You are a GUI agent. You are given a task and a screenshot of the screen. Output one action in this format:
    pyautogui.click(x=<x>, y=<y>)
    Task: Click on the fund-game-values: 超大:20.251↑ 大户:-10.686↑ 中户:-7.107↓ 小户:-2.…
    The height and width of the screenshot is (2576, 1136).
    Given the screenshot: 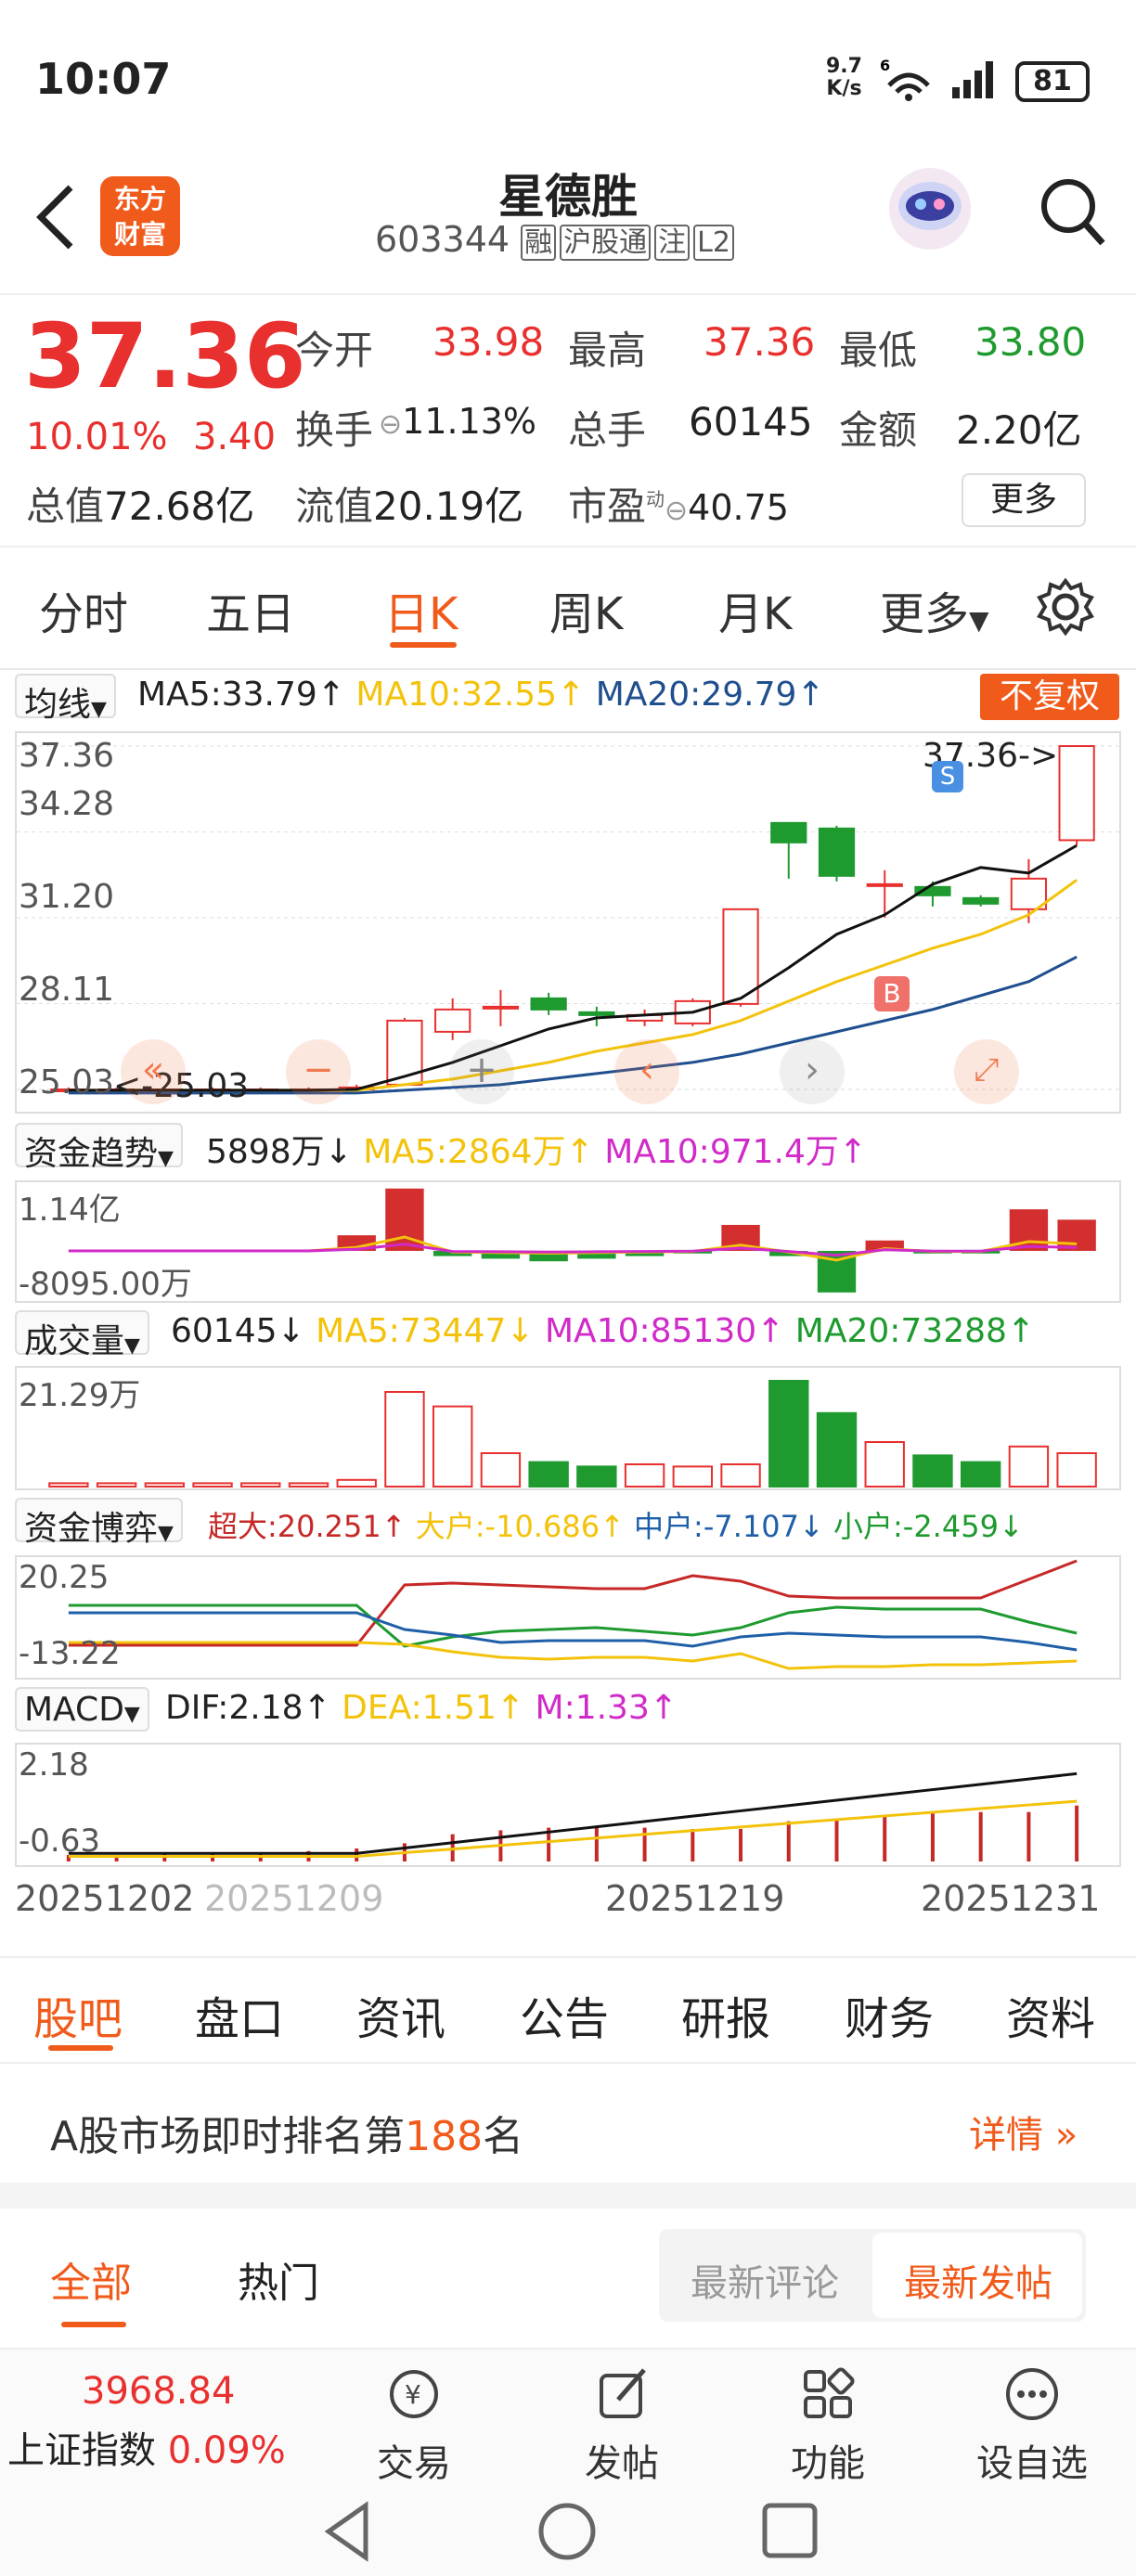 What is the action you would take?
    pyautogui.click(x=616, y=1526)
    